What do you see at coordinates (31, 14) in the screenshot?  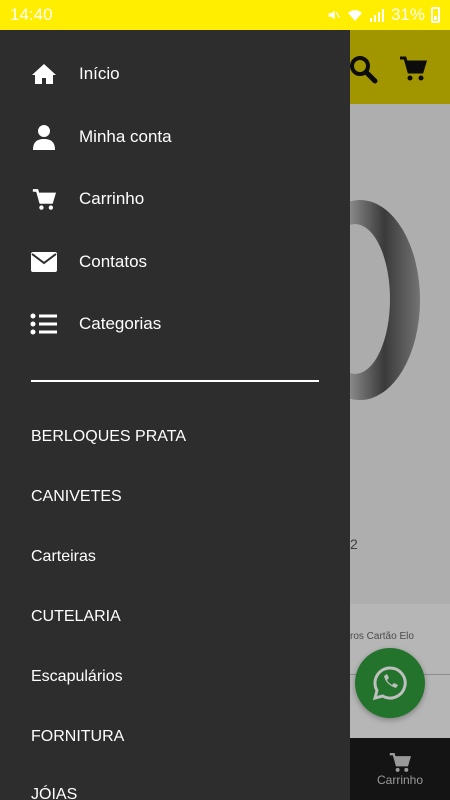 I see `status-time: 14:40` at bounding box center [31, 14].